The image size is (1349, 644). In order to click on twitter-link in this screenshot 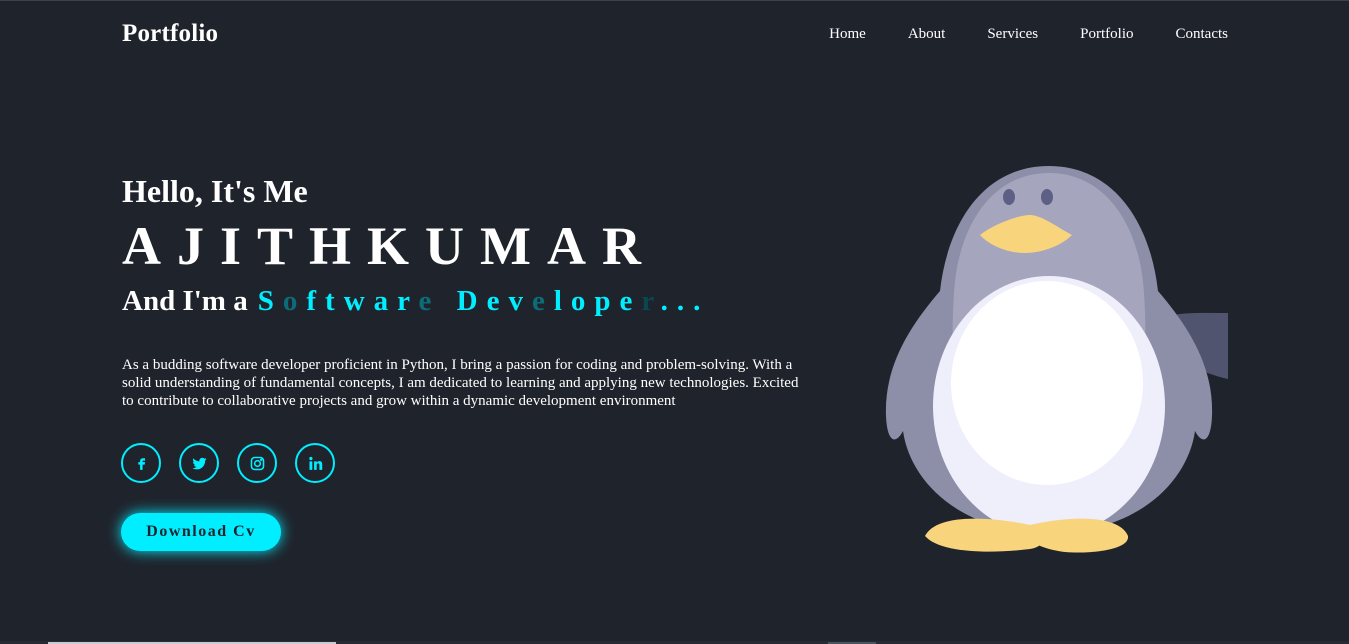, I will do `click(199, 463)`.